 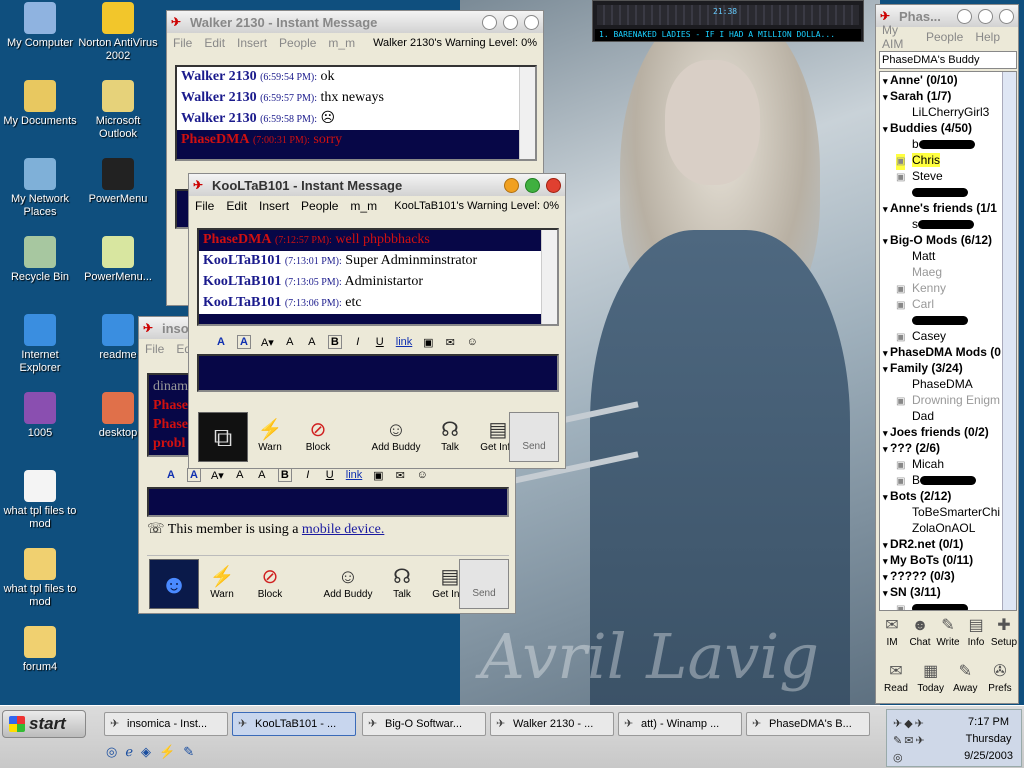 I want to click on desktop-icon: Internet Explorer, so click(x=40, y=344).